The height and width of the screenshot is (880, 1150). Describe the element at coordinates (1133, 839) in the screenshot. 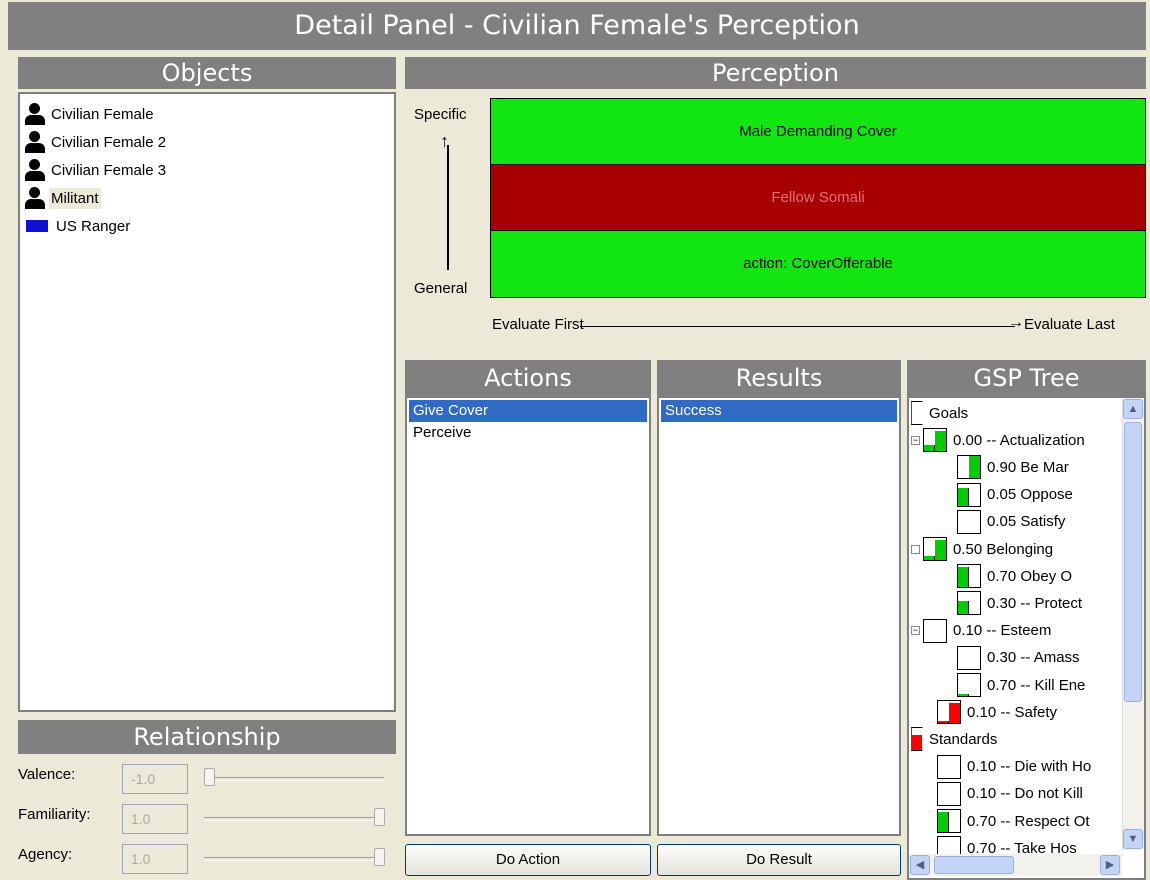

I see `scroll-down-icon: ▼` at that location.